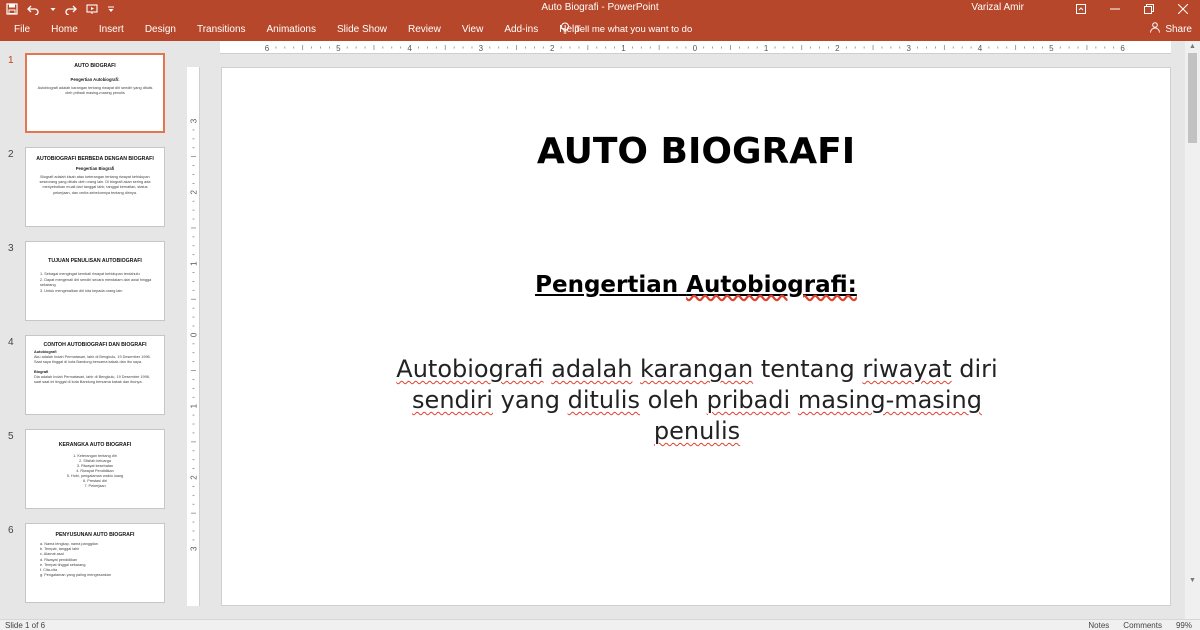  What do you see at coordinates (160, 29) in the screenshot?
I see `tab-design: Design` at bounding box center [160, 29].